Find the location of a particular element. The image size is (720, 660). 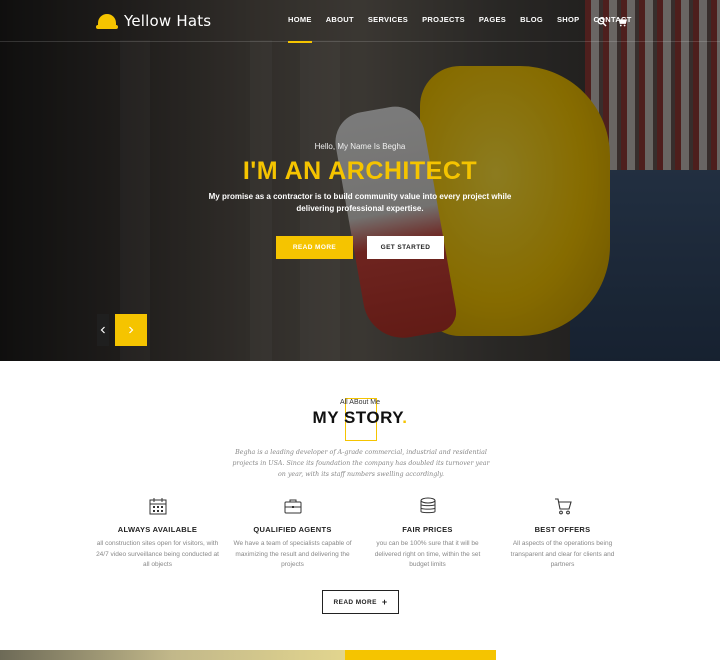

preview-photo is located at coordinates (172, 655).